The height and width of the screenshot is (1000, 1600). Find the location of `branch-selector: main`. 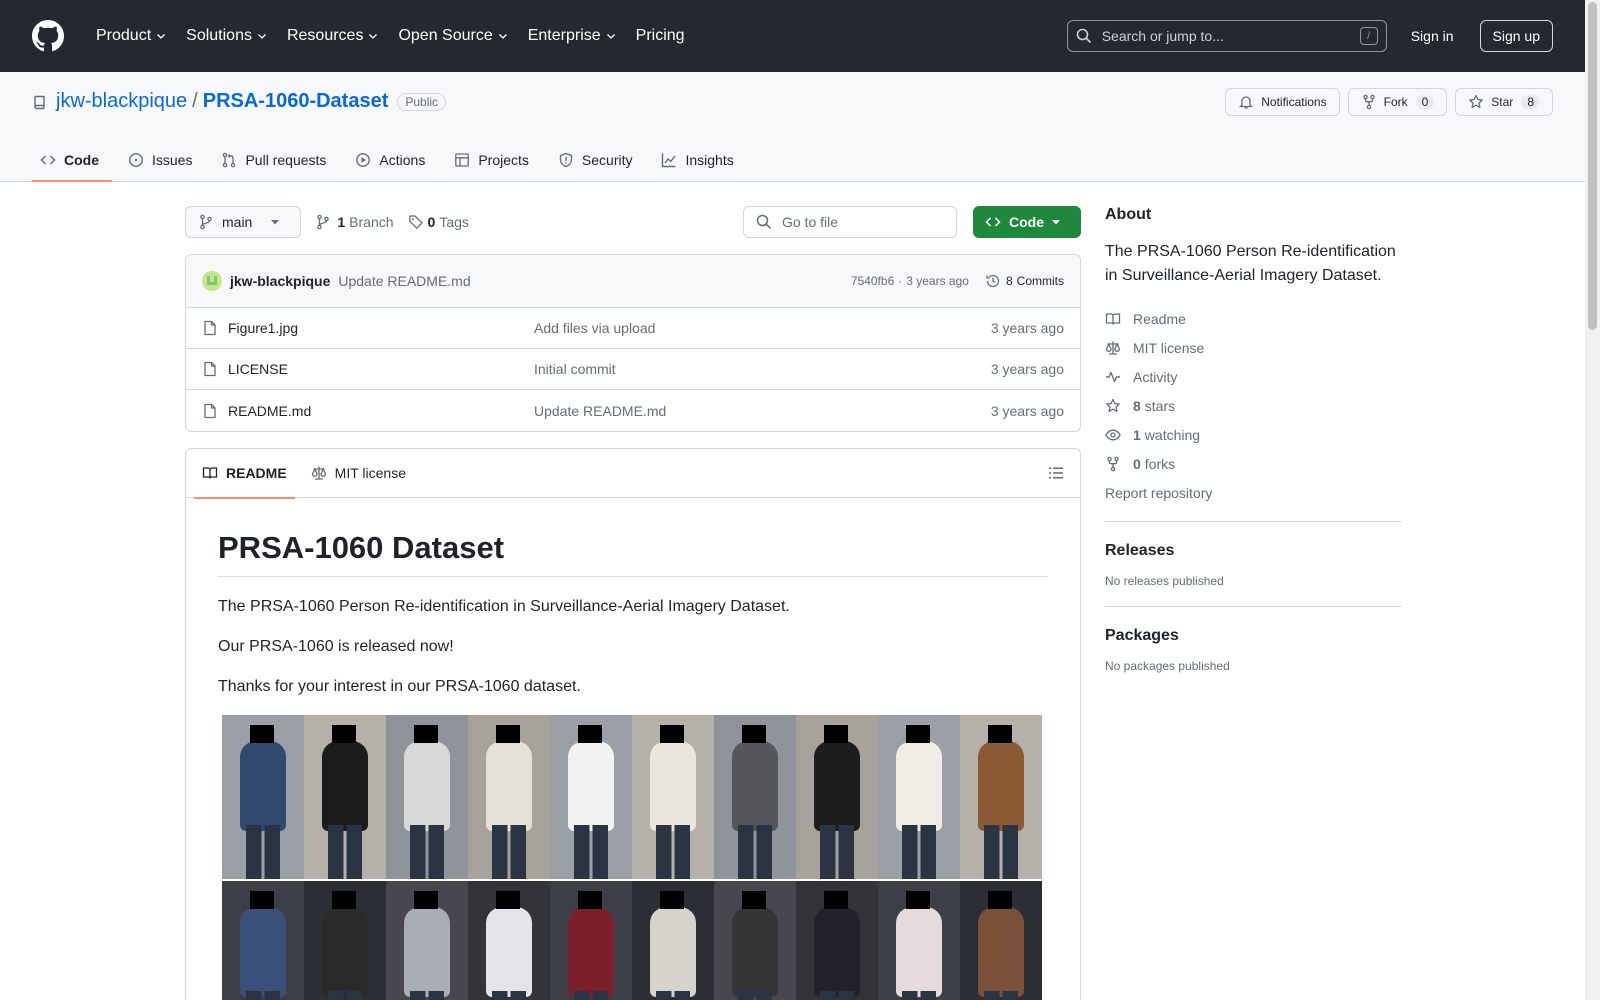

branch-selector: main is located at coordinates (243, 222).